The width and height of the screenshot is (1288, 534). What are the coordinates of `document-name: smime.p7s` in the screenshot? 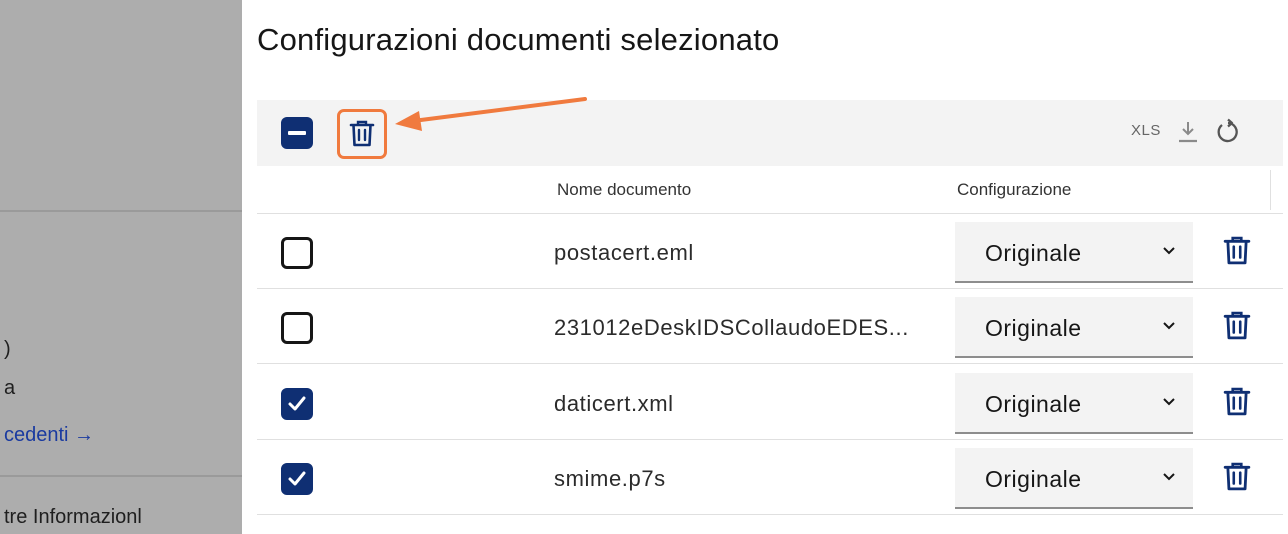 It's located at (610, 478).